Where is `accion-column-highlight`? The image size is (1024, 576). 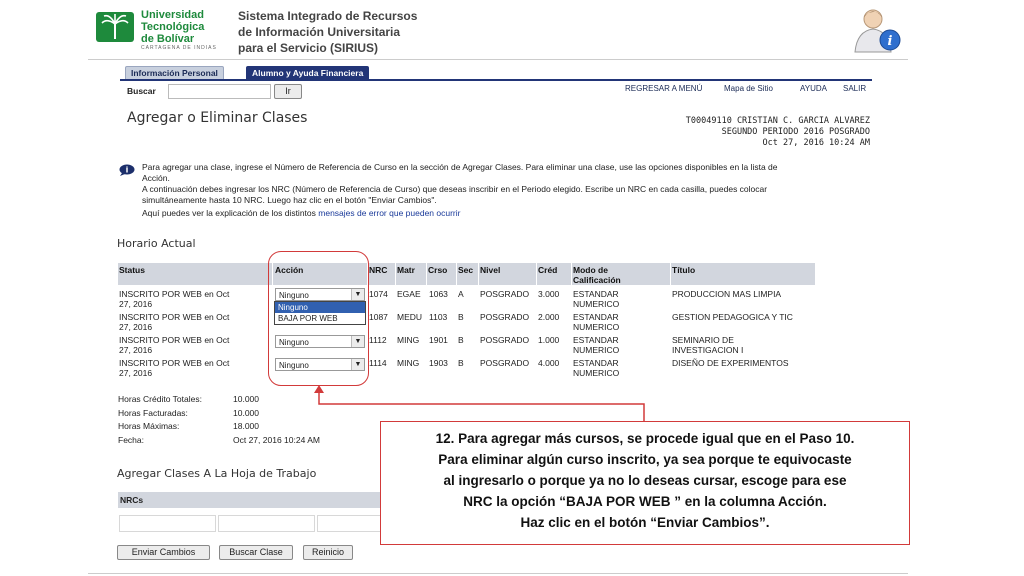
accion-column-highlight is located at coordinates (318, 318).